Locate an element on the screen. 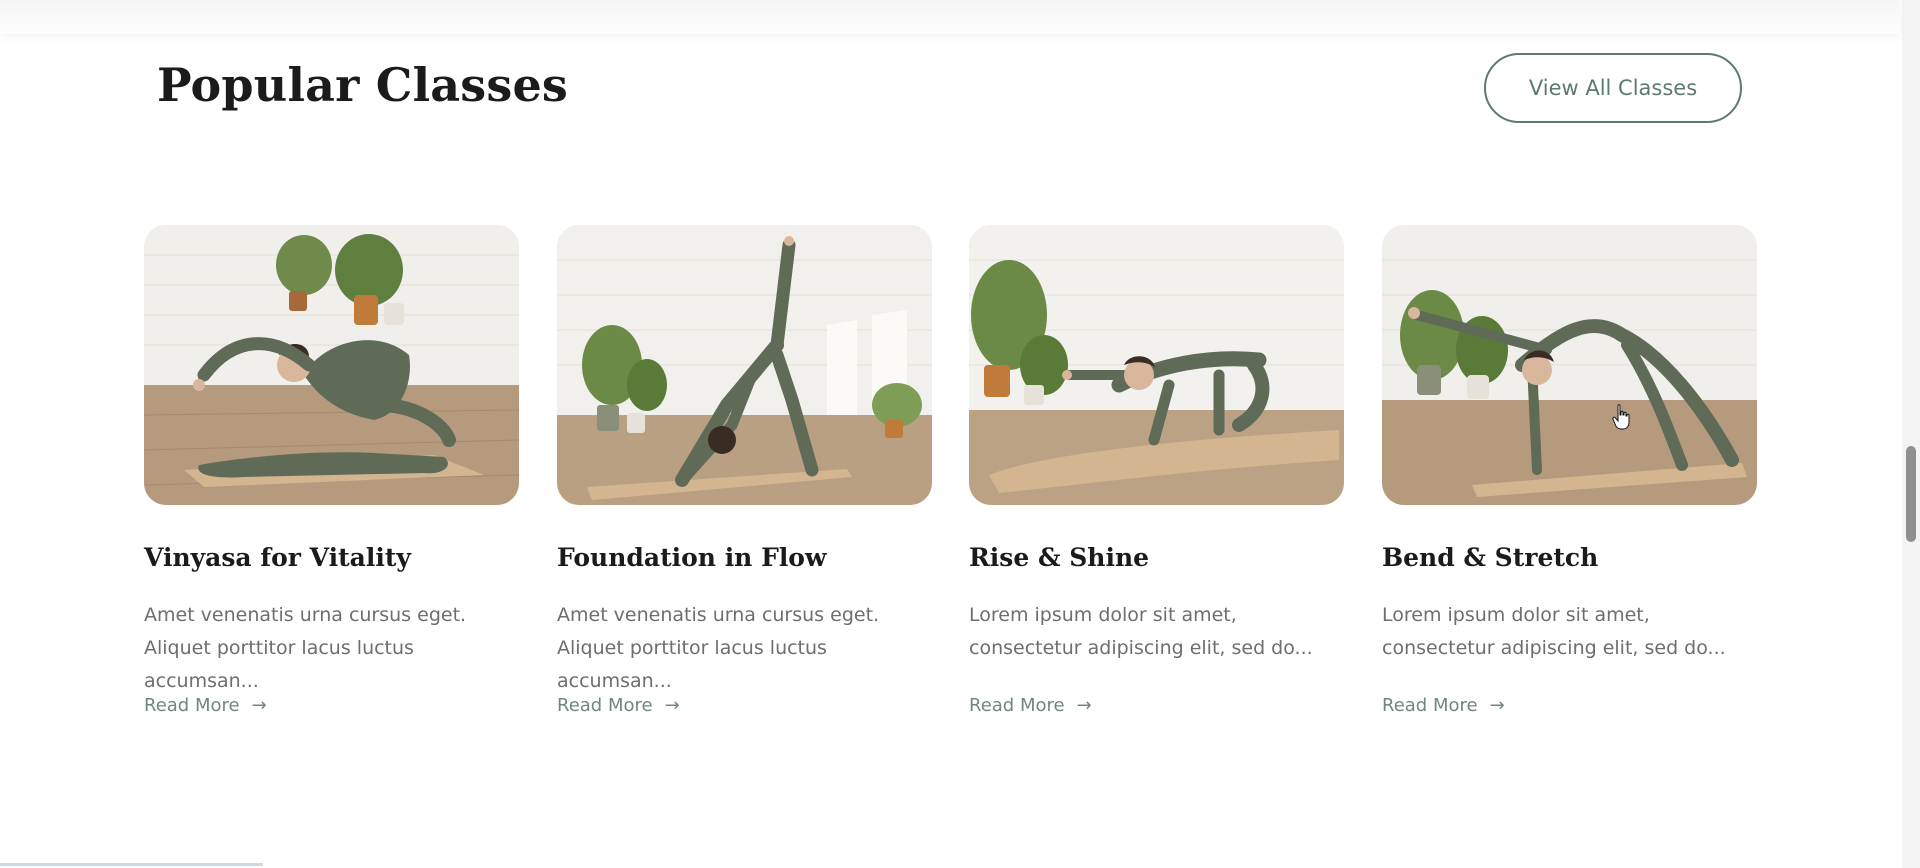 The image size is (1920, 868). class-title: Foundation in Flow is located at coordinates (692, 557).